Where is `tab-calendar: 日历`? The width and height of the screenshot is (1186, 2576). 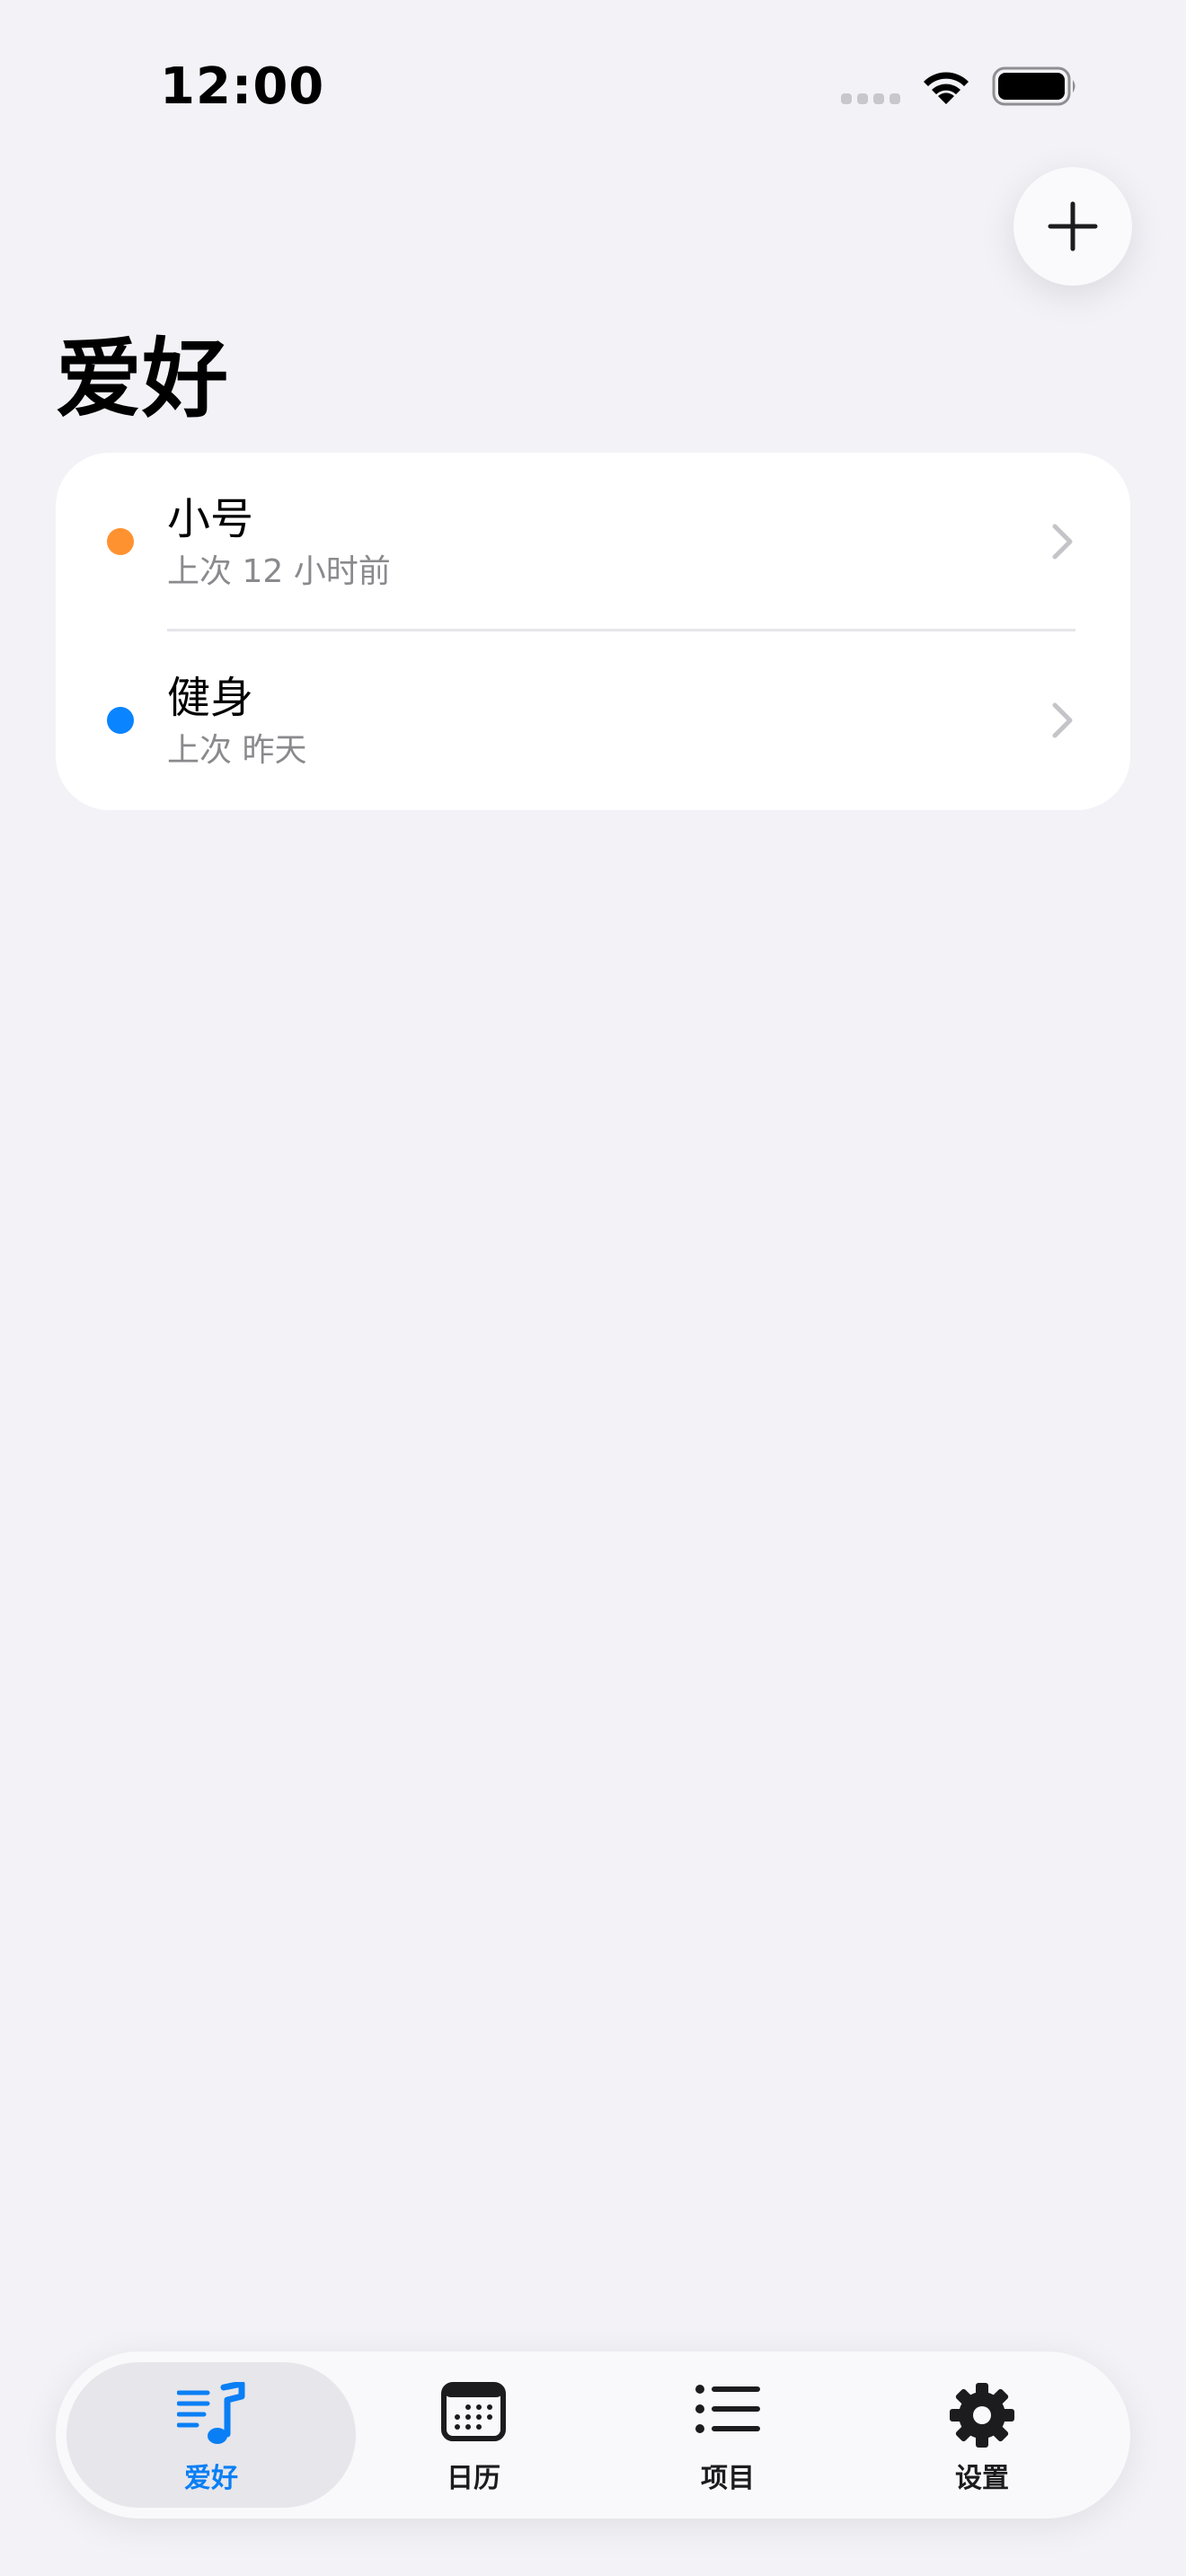
tab-calendar: 日历 is located at coordinates (473, 2435).